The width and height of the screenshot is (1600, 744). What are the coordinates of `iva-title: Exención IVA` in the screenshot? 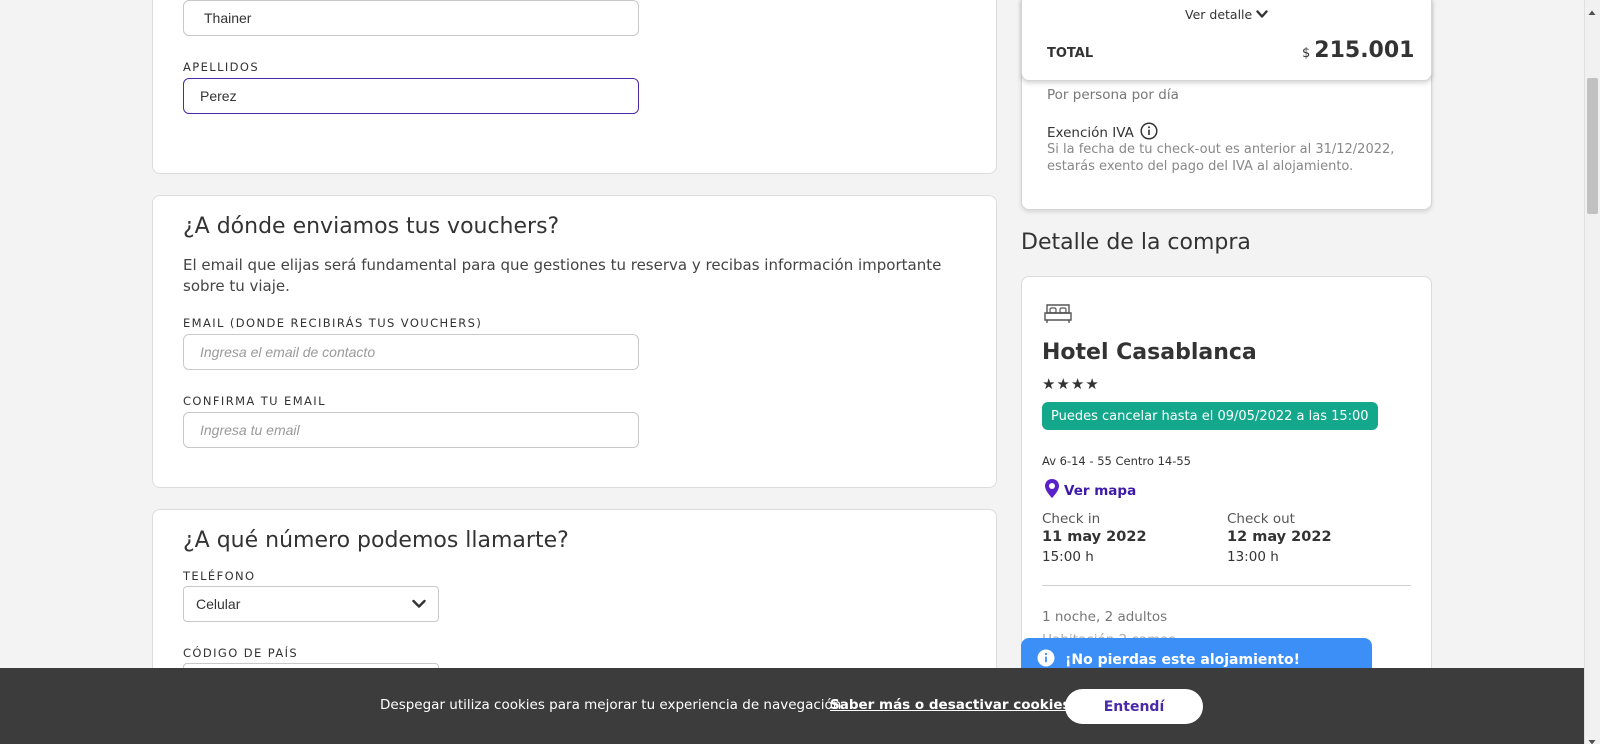 It's located at (1102, 133).